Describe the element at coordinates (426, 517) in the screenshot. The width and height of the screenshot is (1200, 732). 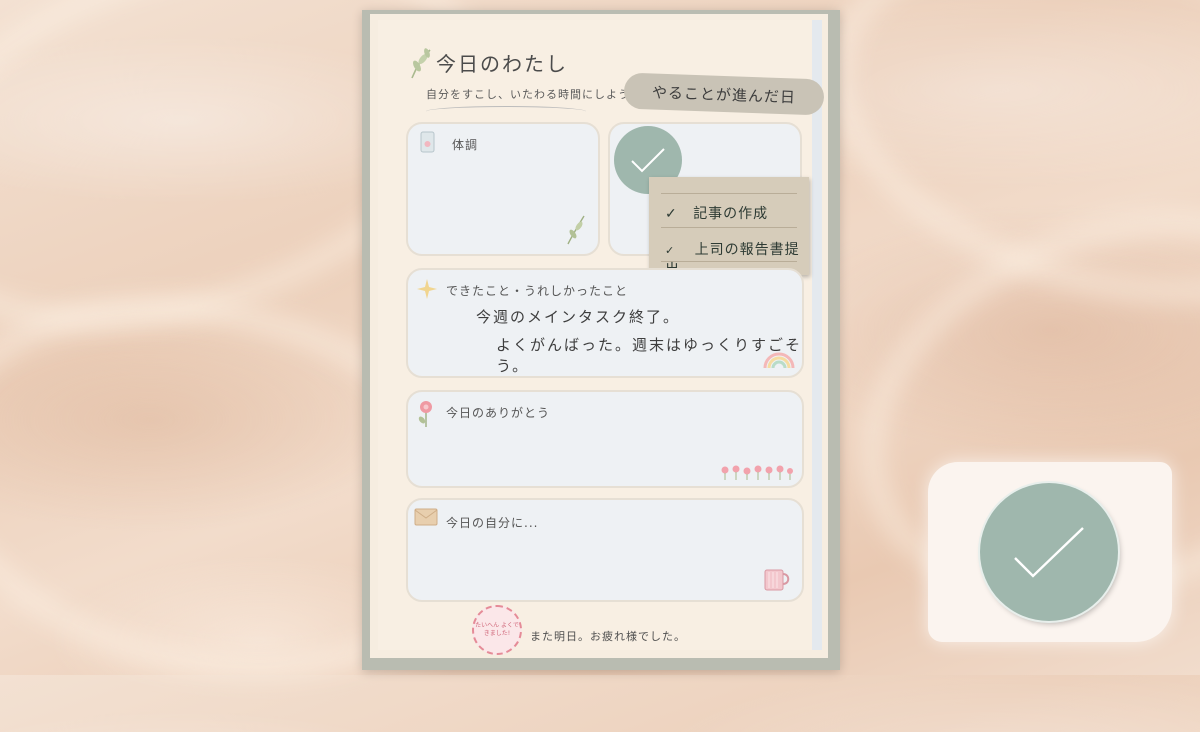
I see `envelope-icon` at that location.